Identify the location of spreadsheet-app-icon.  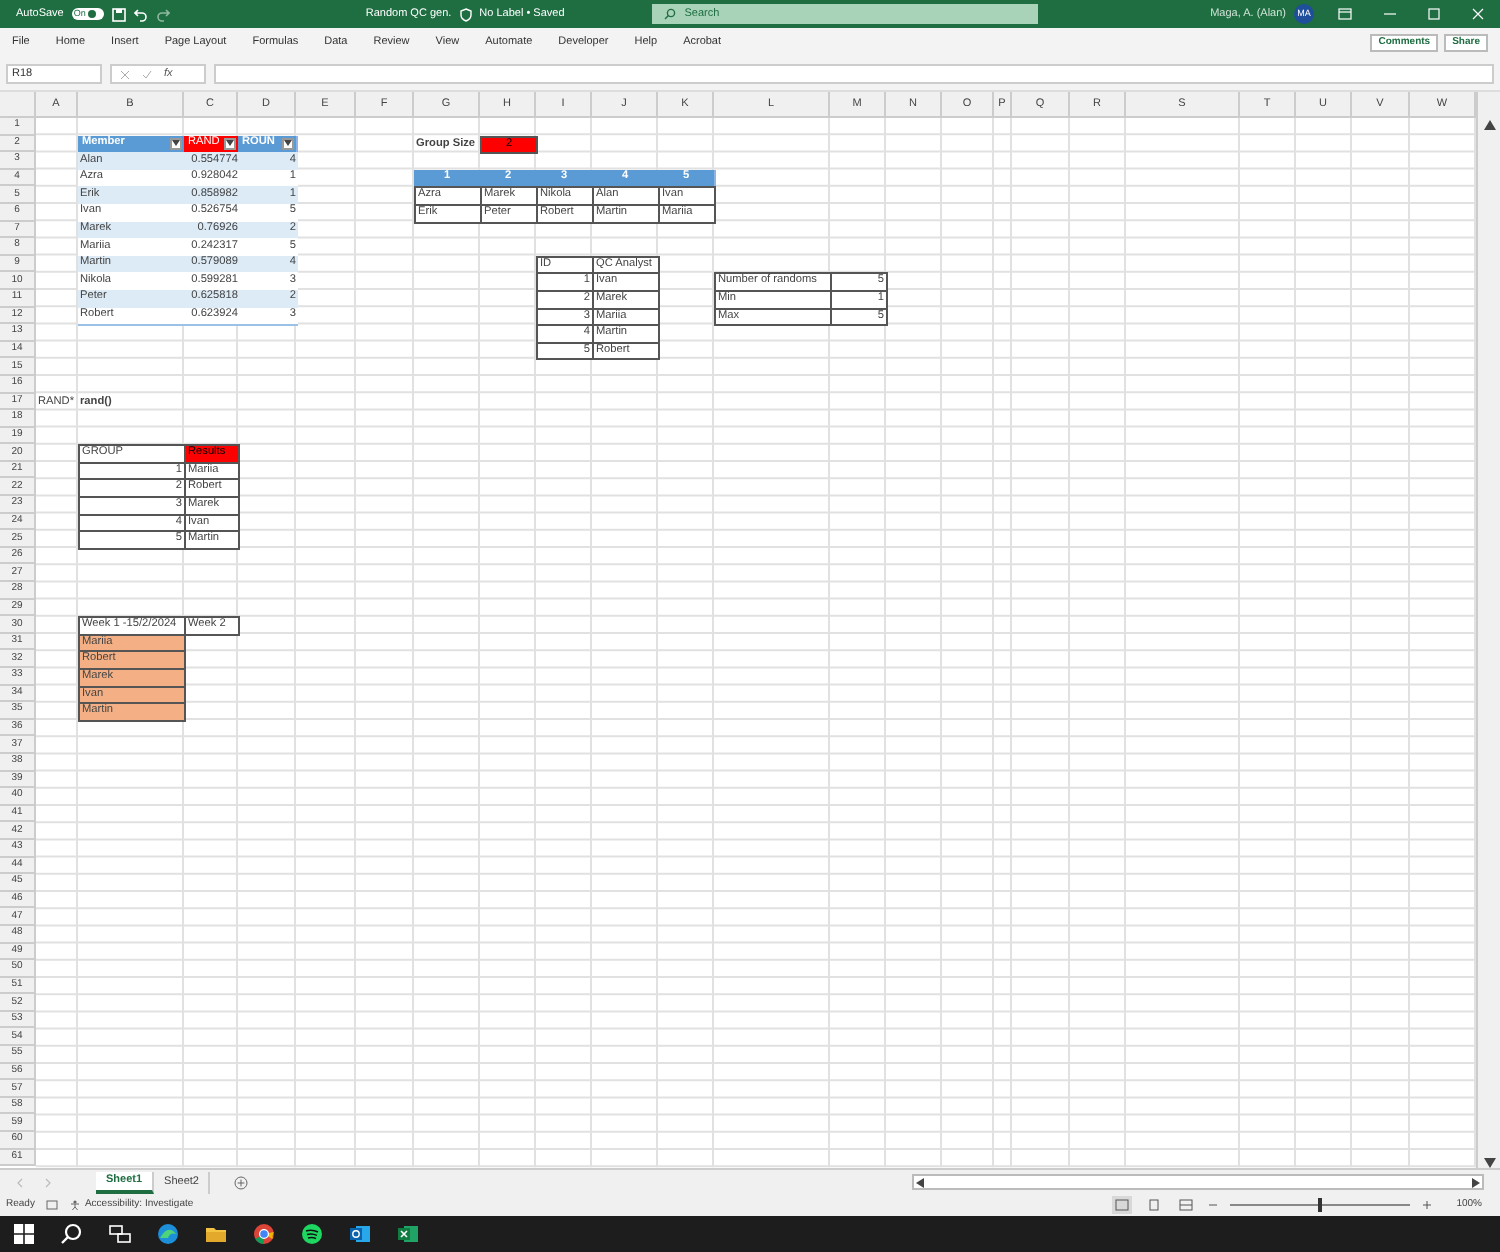
(408, 1234).